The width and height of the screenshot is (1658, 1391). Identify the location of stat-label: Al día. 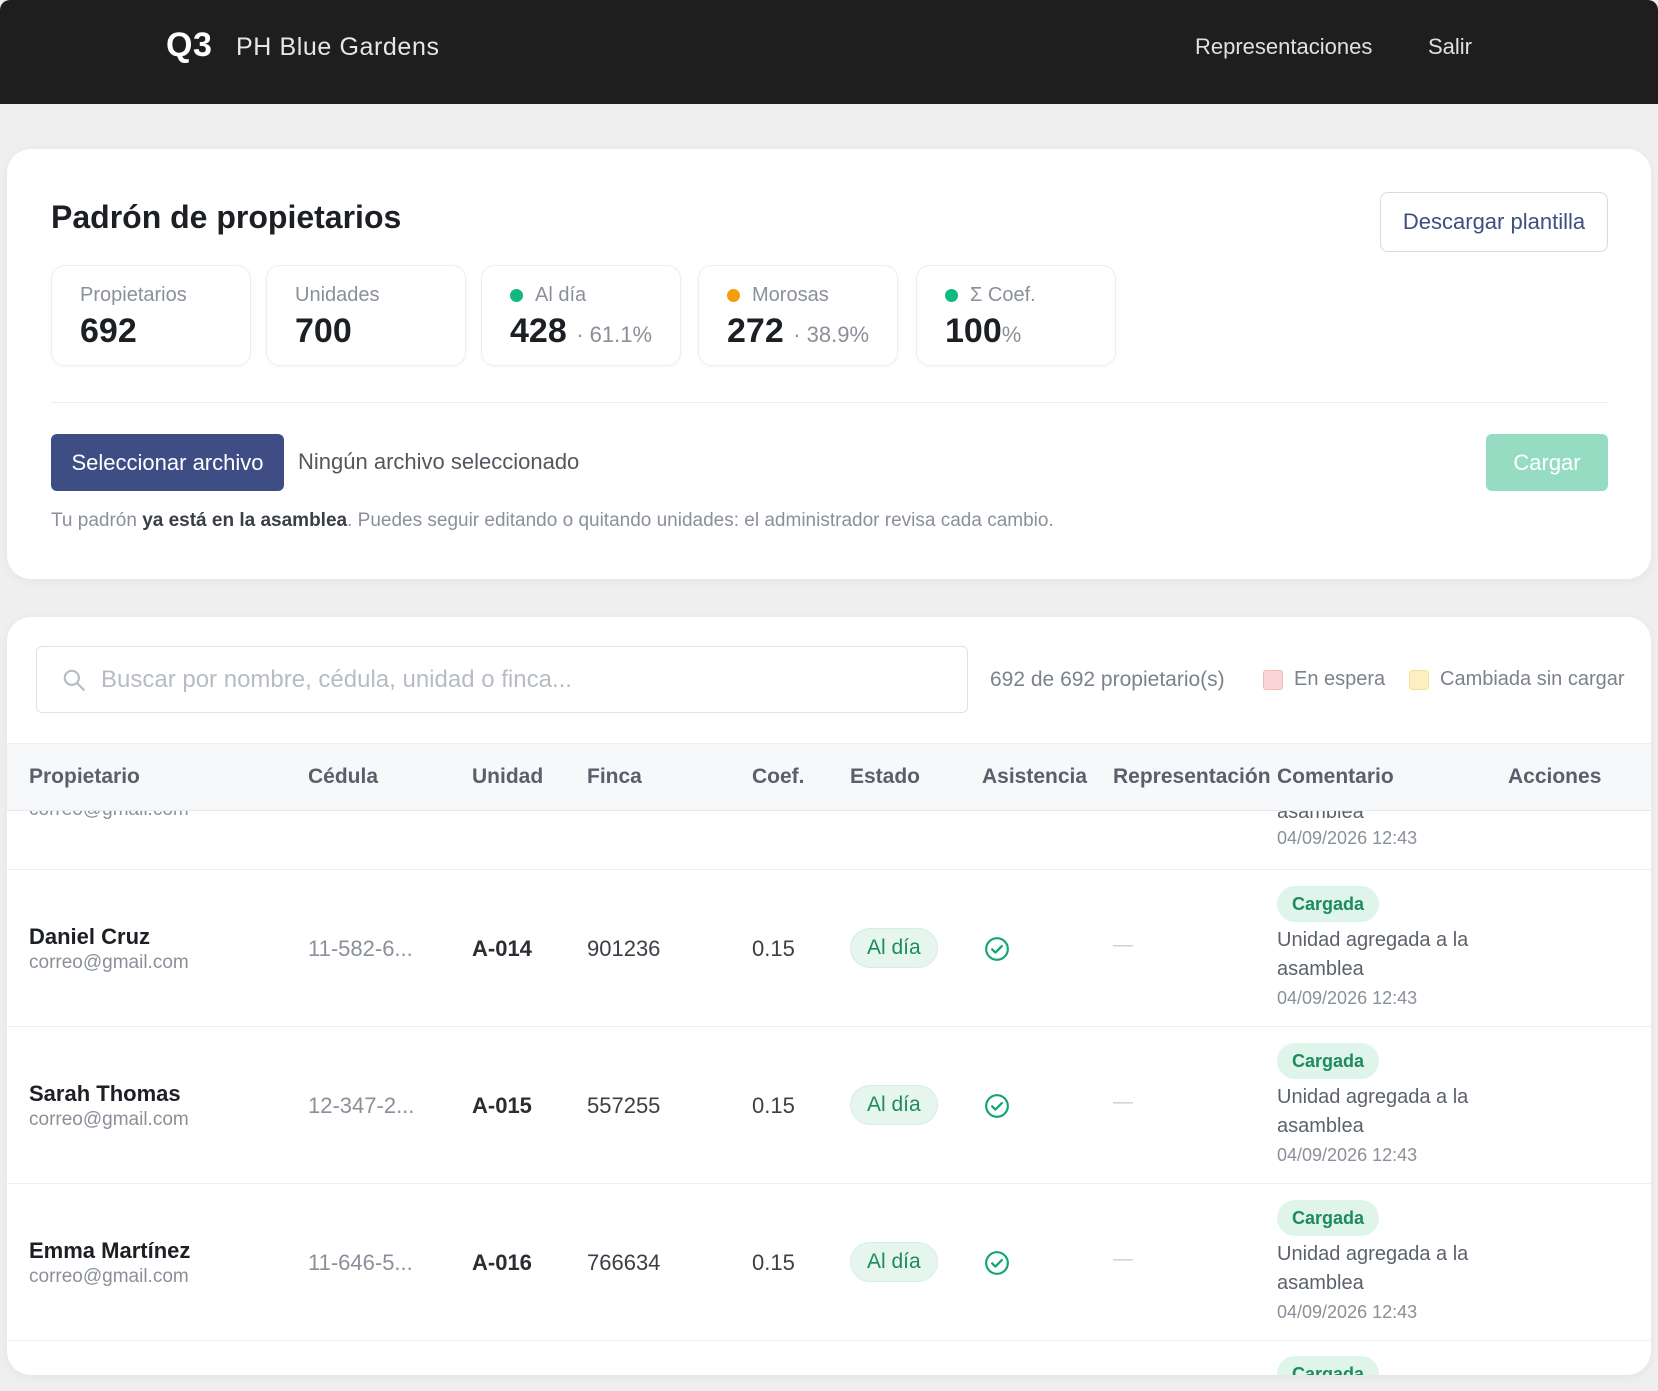
(561, 295).